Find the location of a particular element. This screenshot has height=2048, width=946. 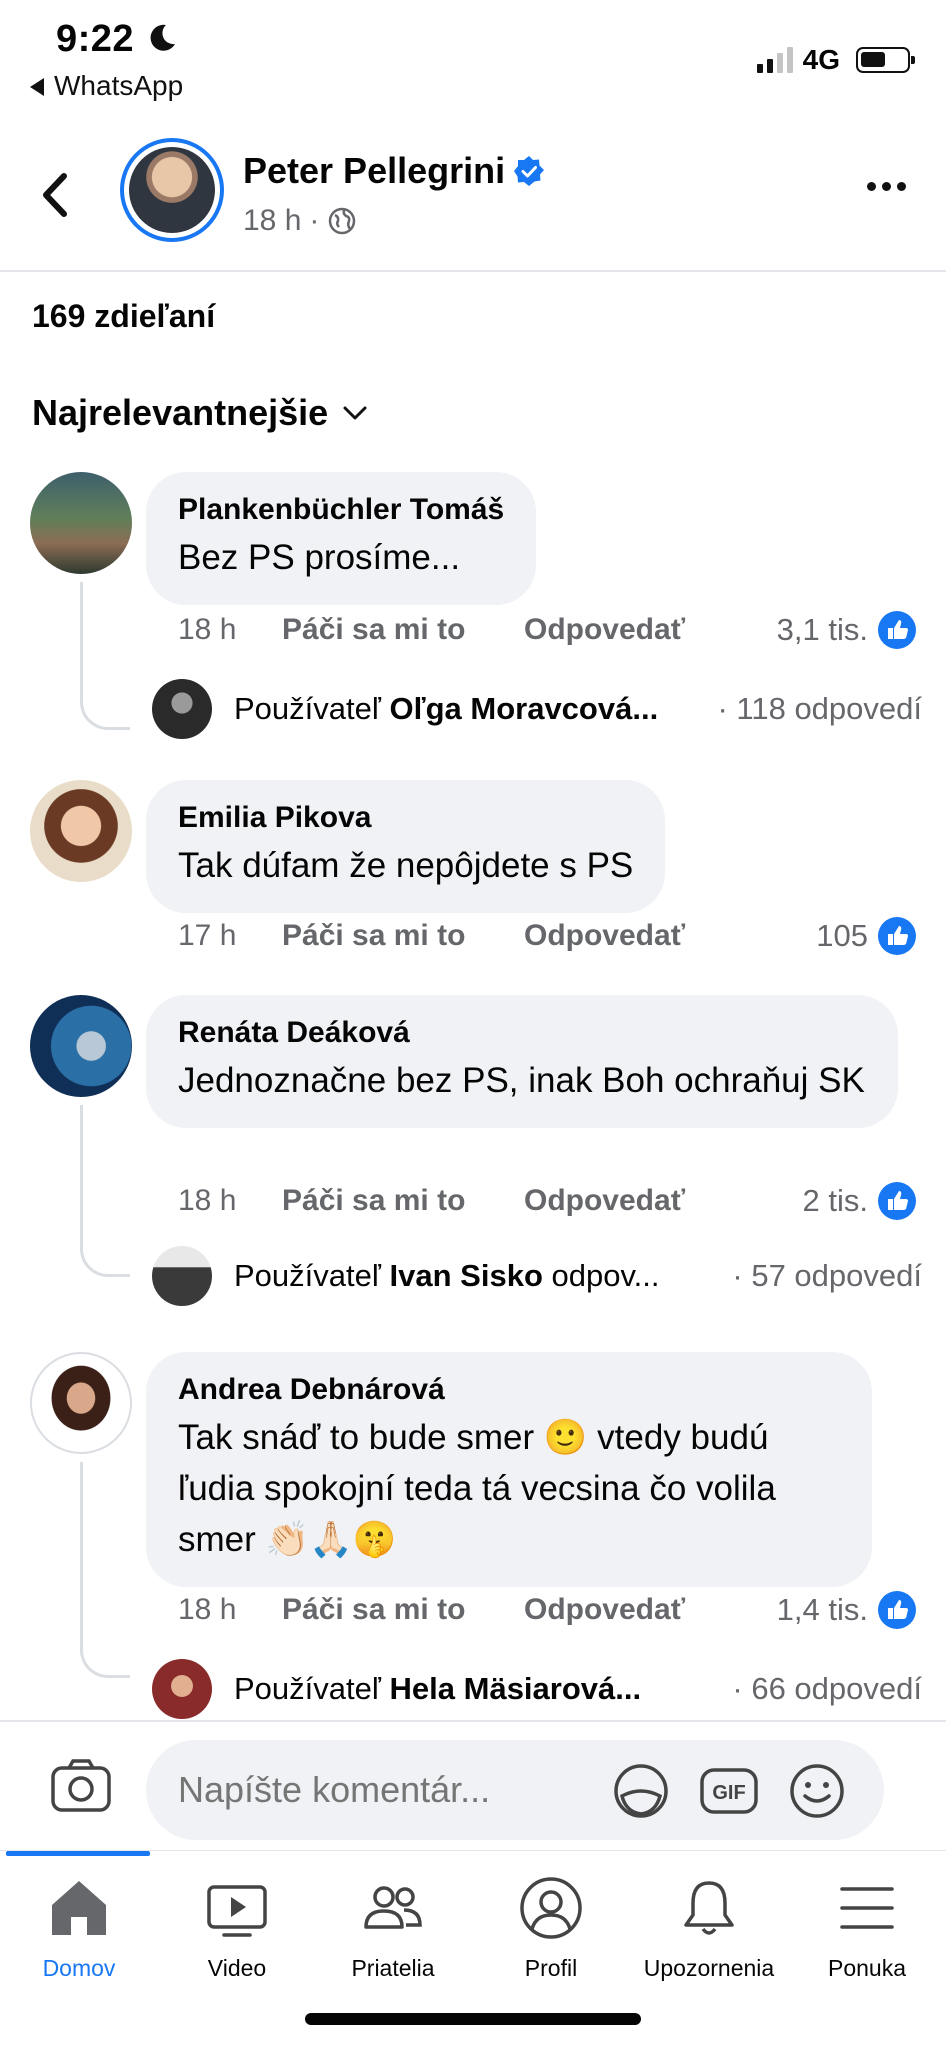

reaction-count: 105 is located at coordinates (866, 936).